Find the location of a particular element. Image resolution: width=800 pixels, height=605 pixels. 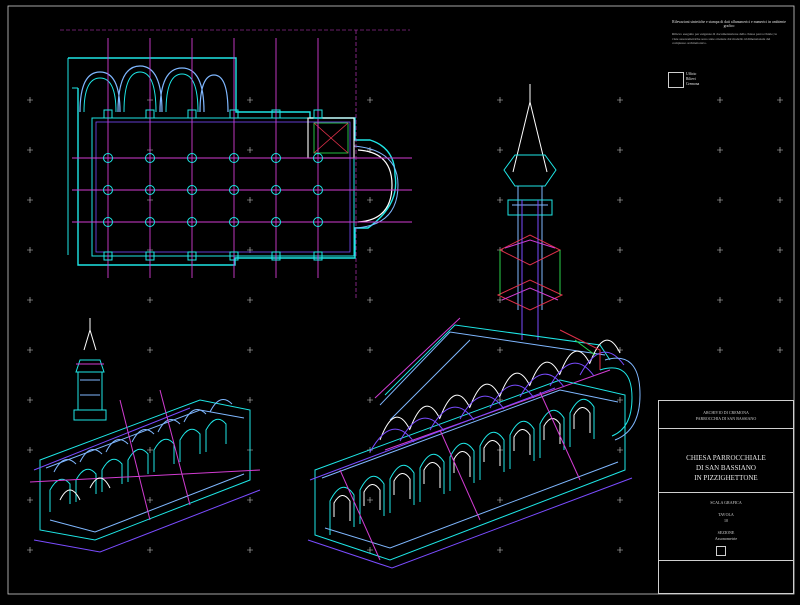

archive-line-1: ARCHIVIO DI CREMONA is located at coordinates (726, 412).